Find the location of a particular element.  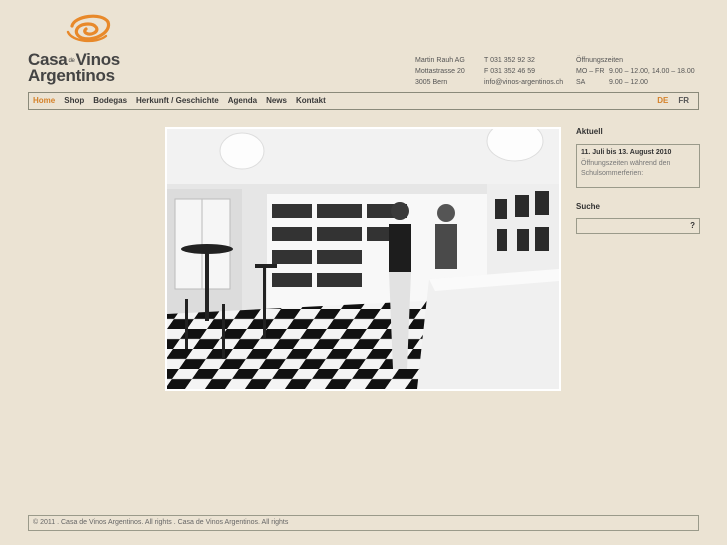

email-link: info@vinos-argentinos.ch is located at coordinates (523, 82).